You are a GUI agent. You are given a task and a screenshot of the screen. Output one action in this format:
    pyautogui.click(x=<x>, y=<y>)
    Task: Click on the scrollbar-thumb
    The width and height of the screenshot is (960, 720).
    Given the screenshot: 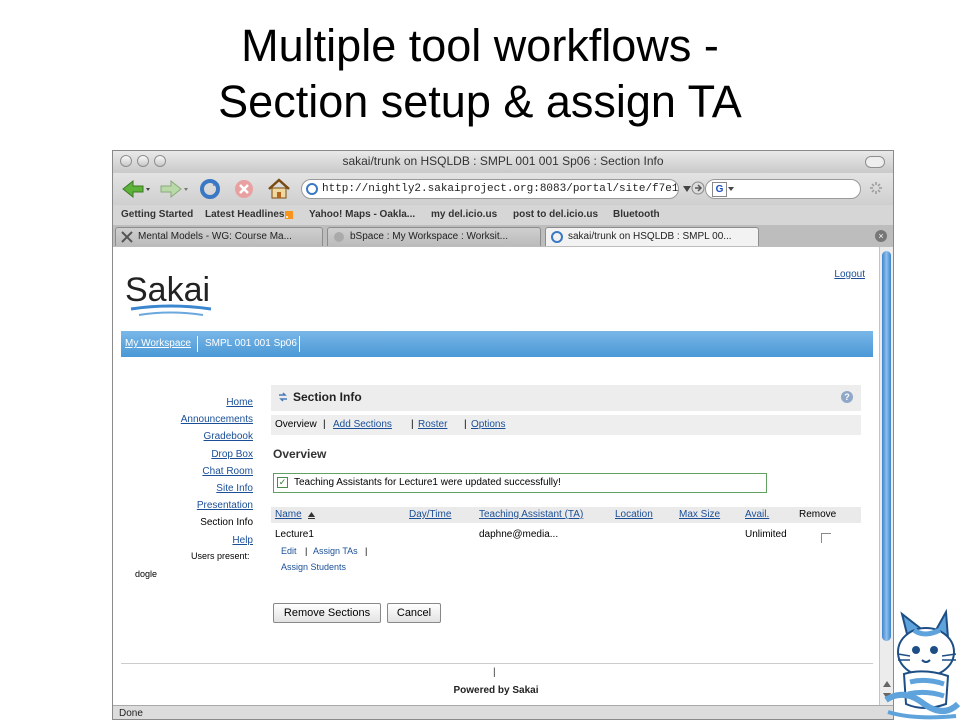 What is the action you would take?
    pyautogui.click(x=886, y=446)
    